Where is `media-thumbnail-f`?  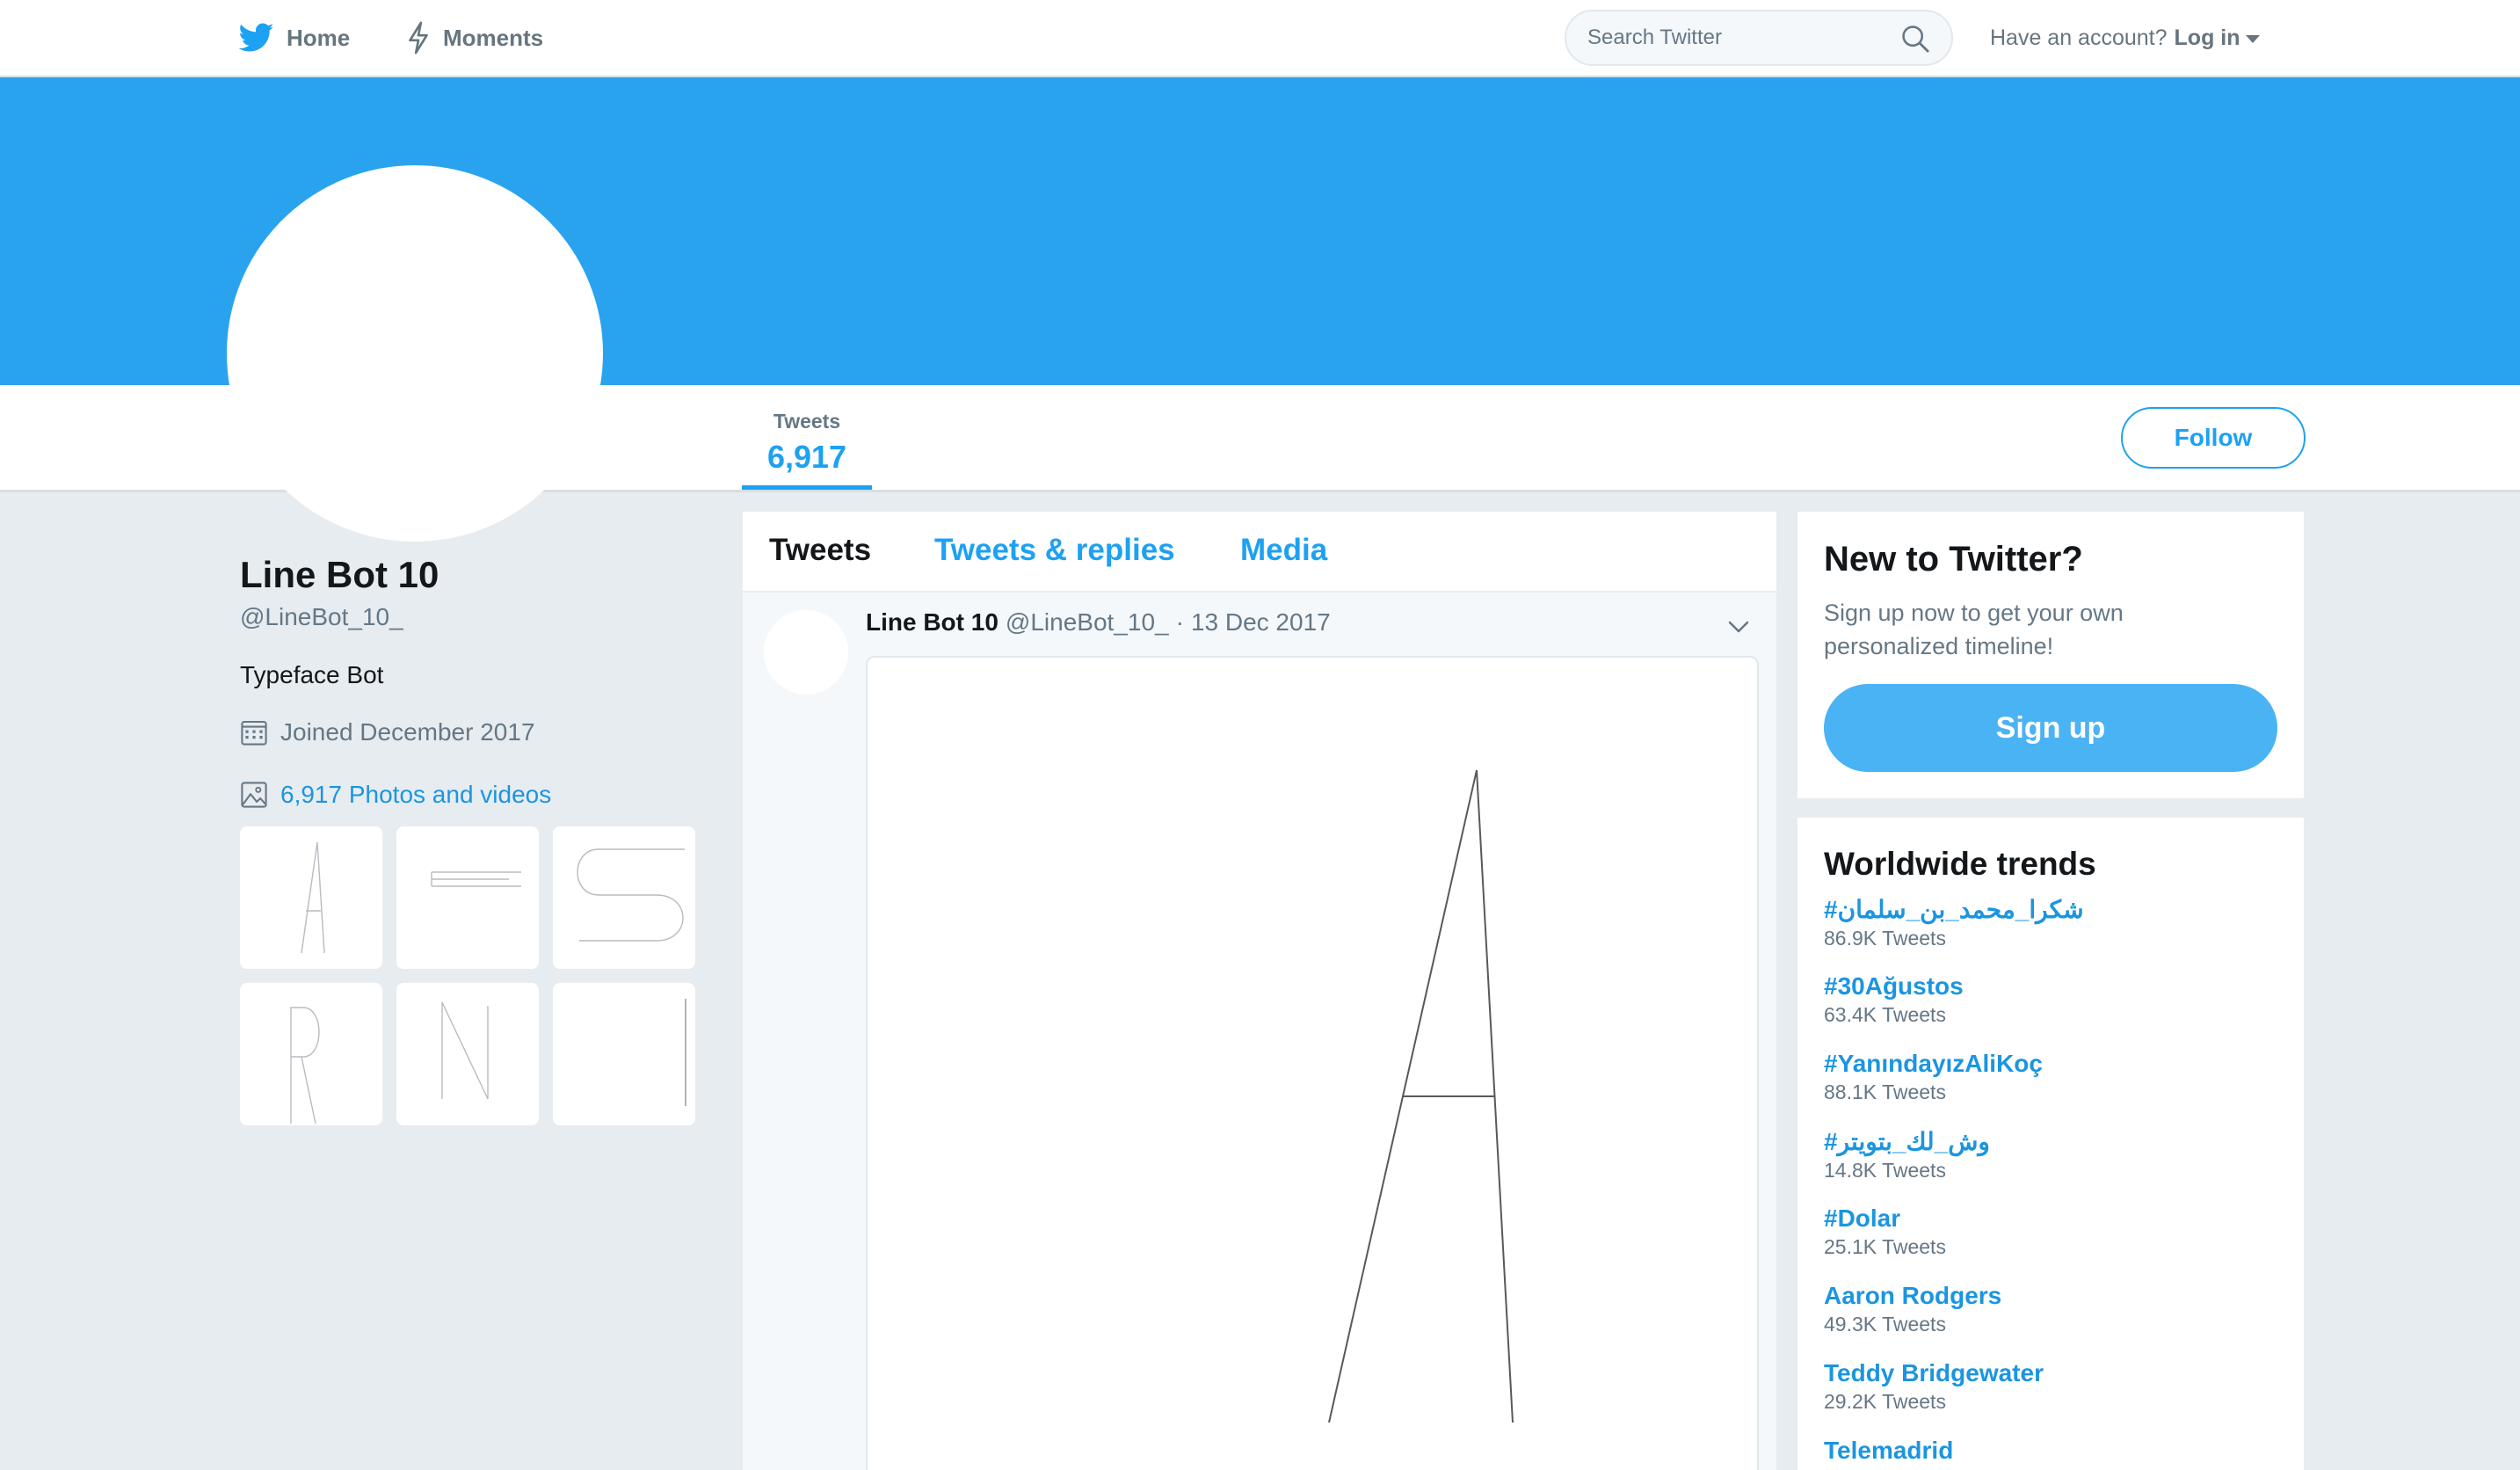
media-thumbnail-f is located at coordinates (468, 897).